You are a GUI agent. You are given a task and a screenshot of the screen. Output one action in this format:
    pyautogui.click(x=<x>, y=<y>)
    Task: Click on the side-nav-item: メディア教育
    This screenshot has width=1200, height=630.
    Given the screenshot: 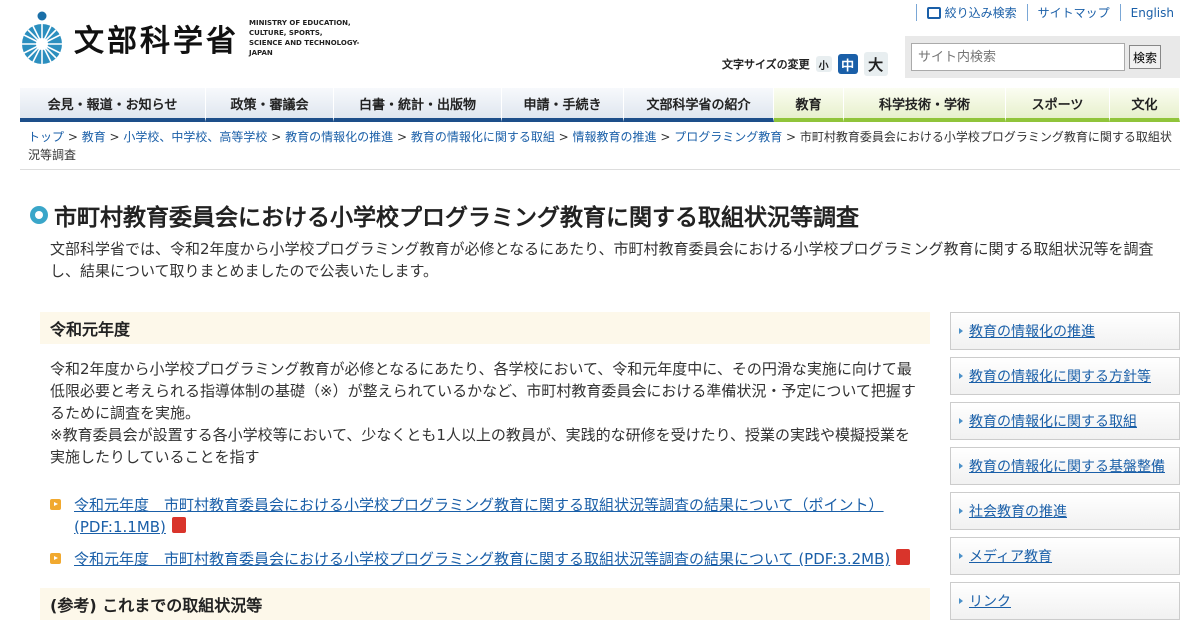 What is the action you would take?
    pyautogui.click(x=1065, y=556)
    